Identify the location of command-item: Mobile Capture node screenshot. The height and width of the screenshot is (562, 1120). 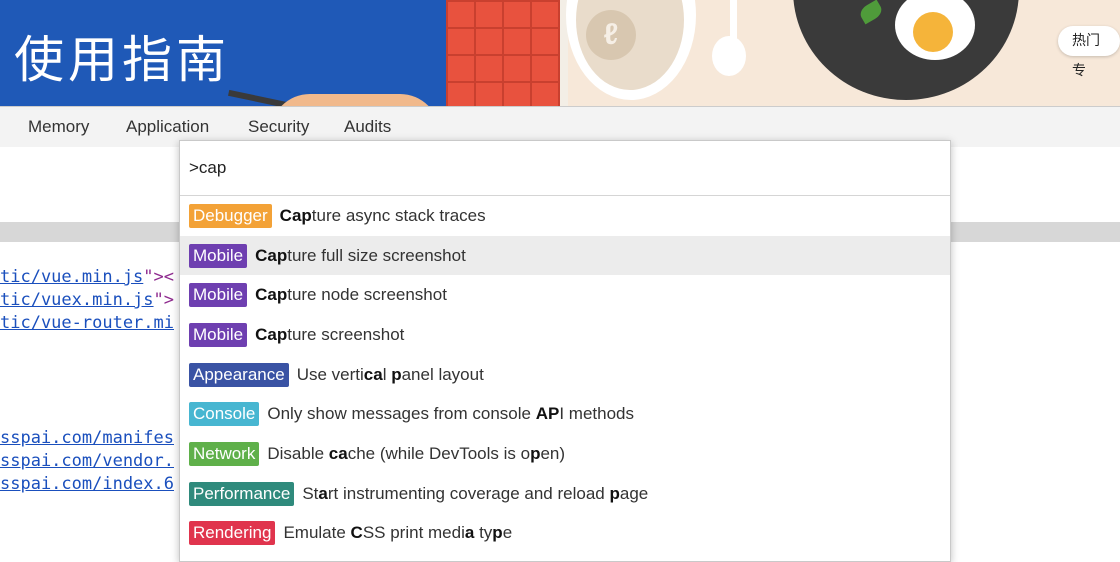
(565, 295).